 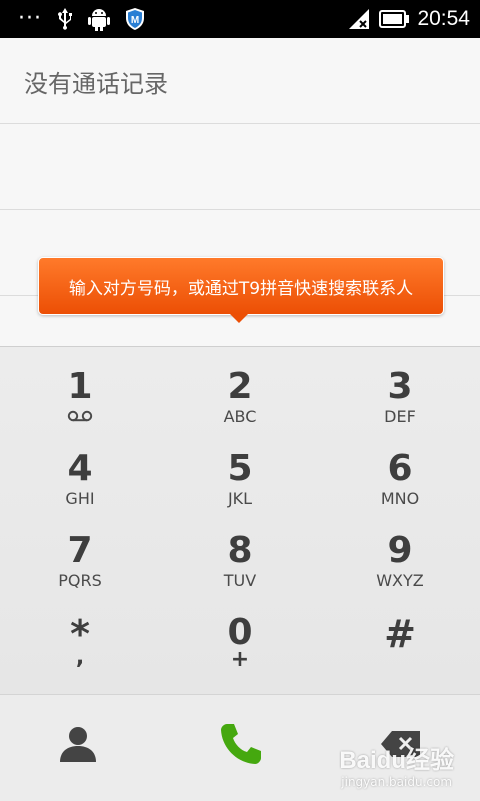 I want to click on key-3: 3 DEF, so click(x=400, y=388).